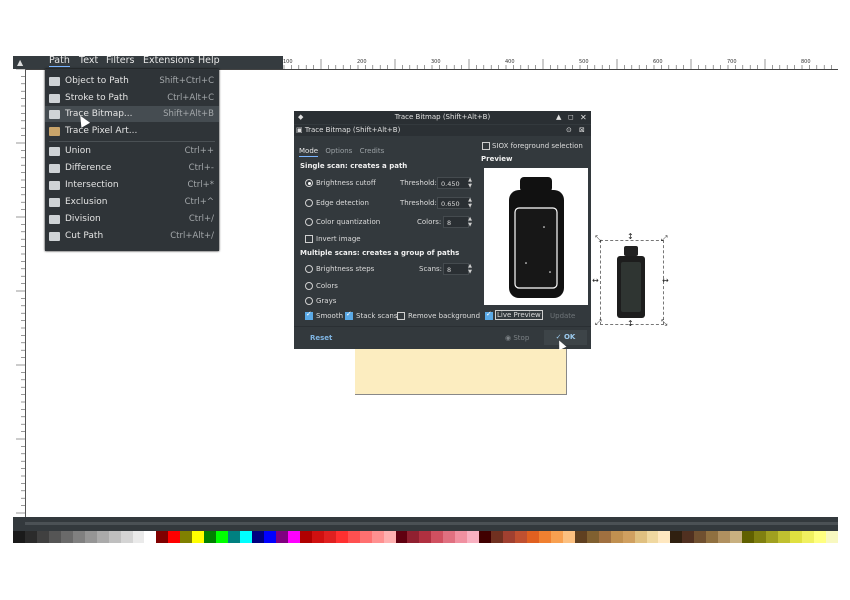  I want to click on horizontal-scrollbar, so click(431, 523).